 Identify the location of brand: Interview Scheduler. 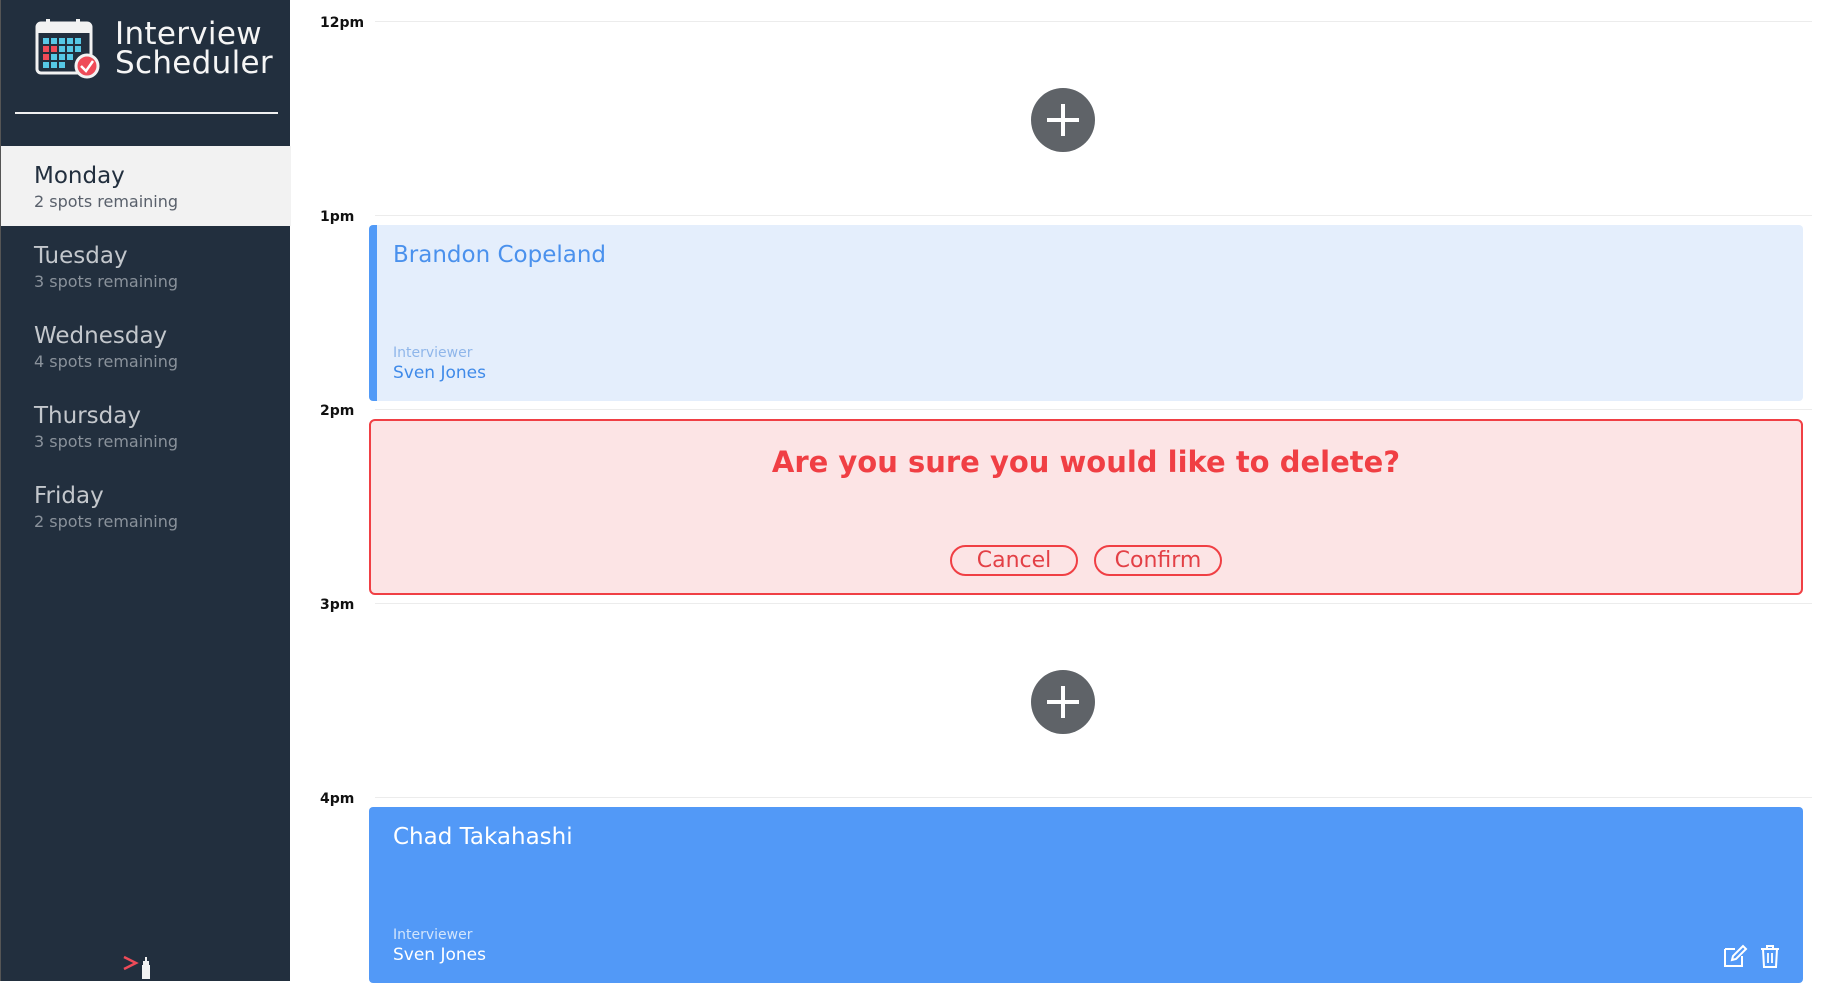
(154, 49).